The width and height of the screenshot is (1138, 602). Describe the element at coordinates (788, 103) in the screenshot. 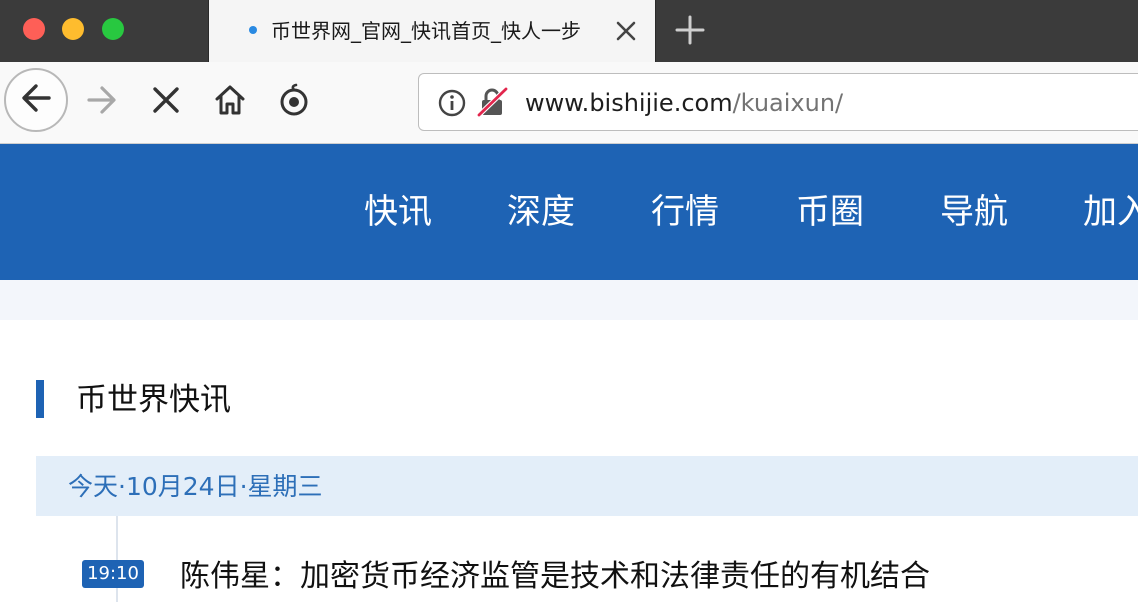

I see `url-path: /kuaixun/` at that location.